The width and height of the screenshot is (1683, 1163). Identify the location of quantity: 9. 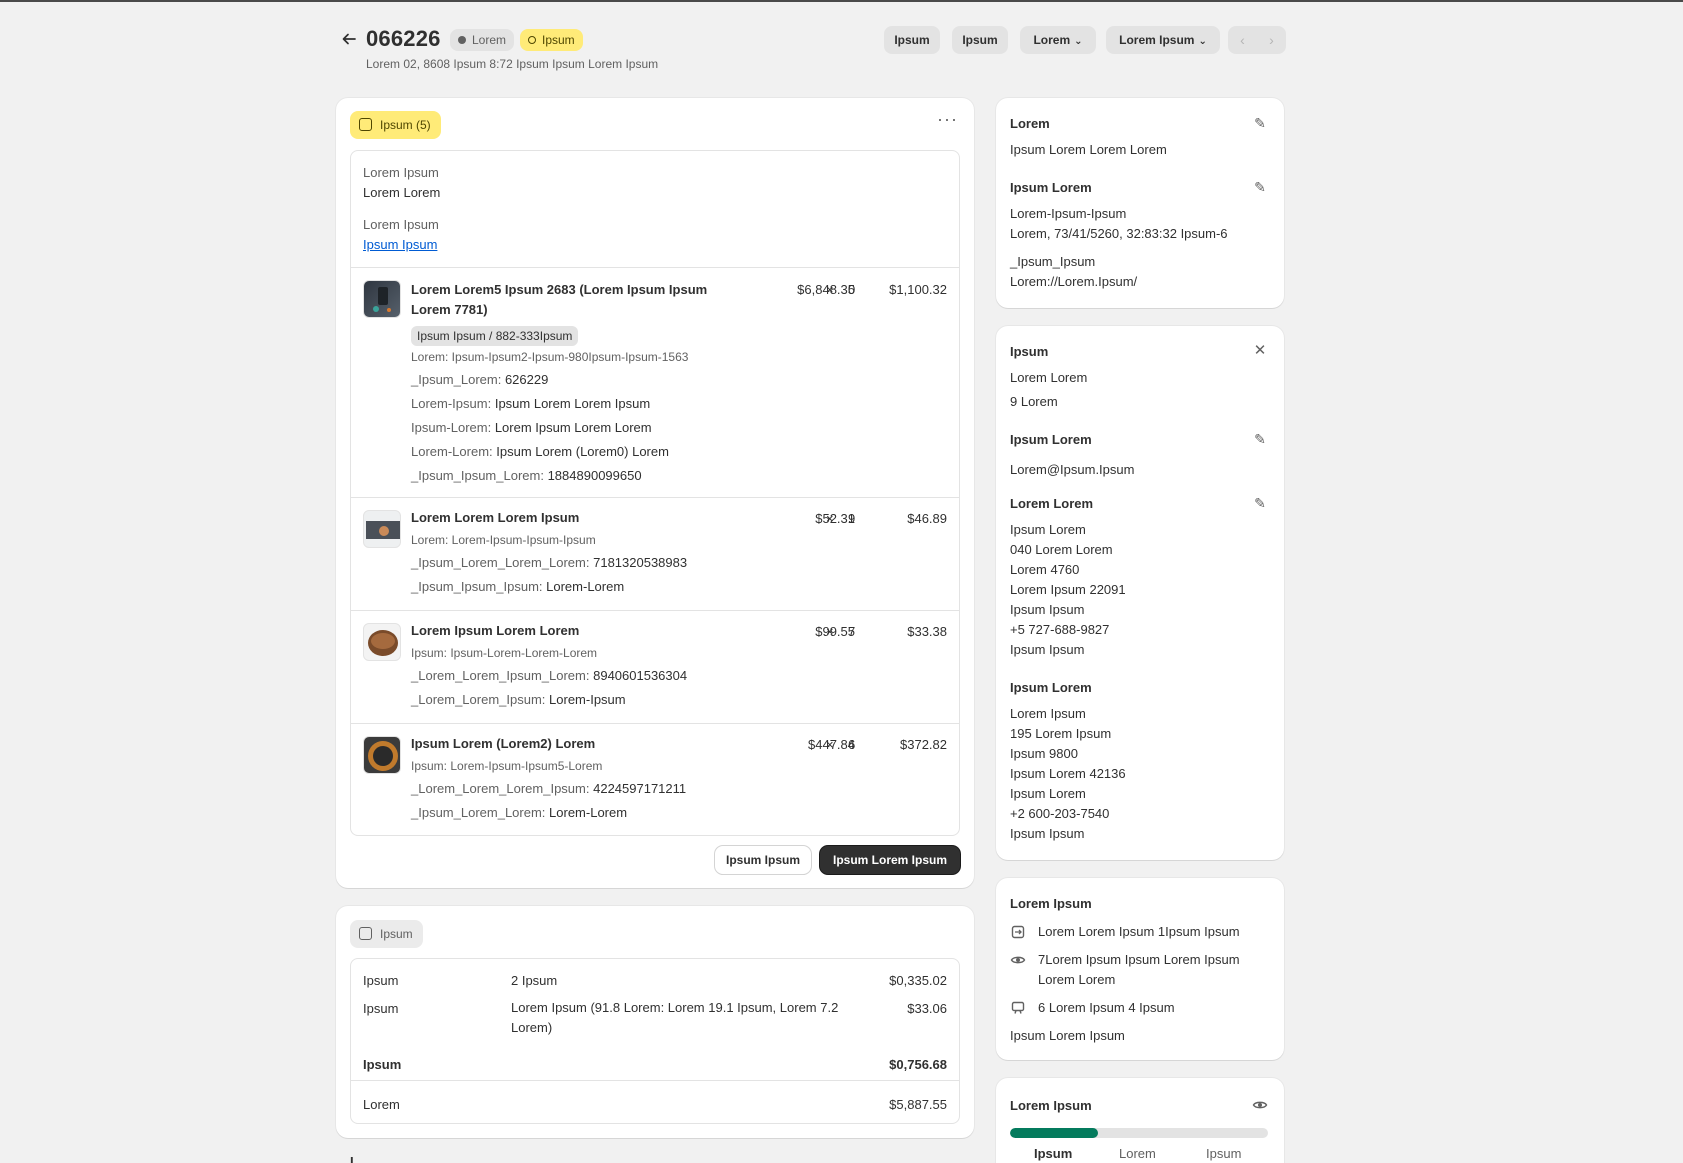
(852, 518).